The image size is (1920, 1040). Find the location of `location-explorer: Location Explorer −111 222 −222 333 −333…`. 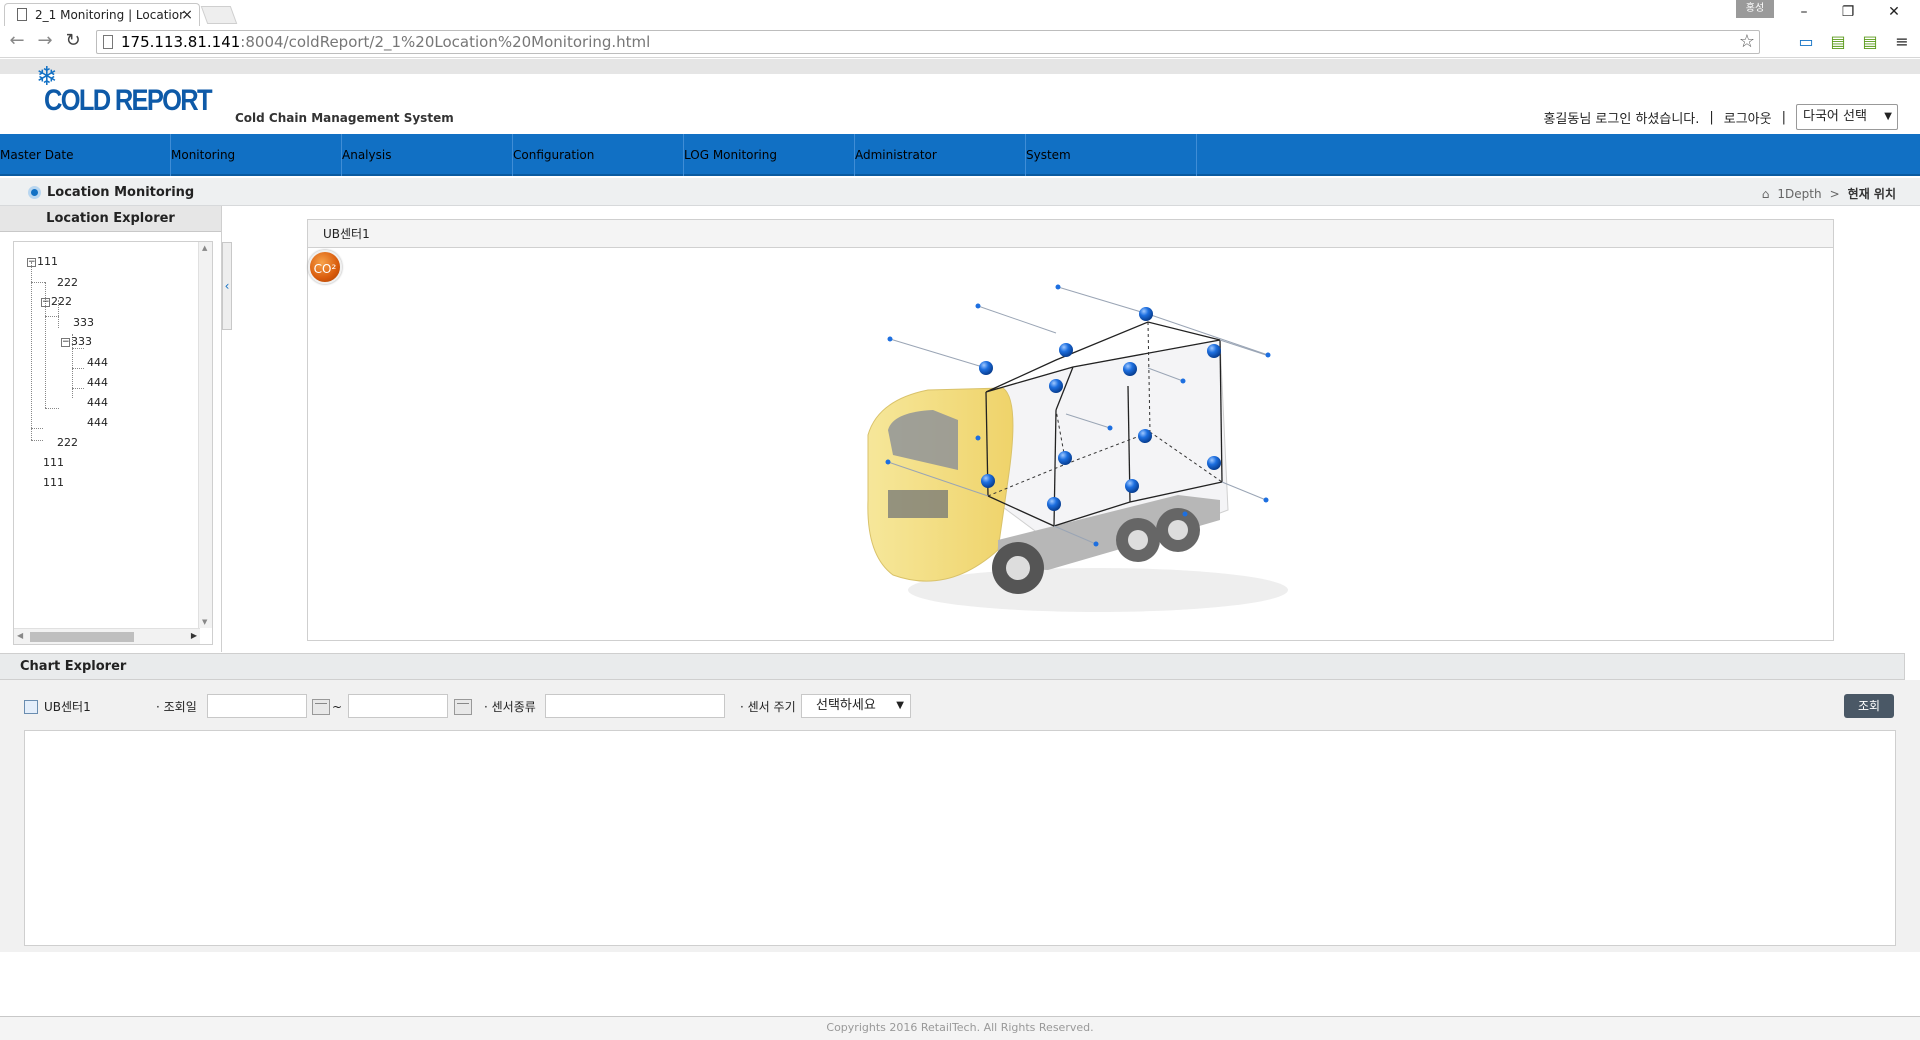

location-explorer: Location Explorer −111 222 −222 333 −333… is located at coordinates (111, 429).